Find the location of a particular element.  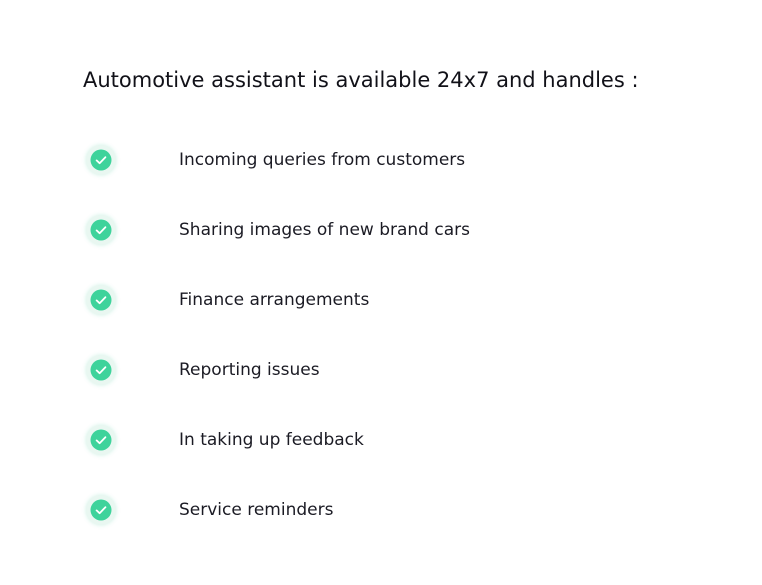

feature-label: Reporting issues is located at coordinates (249, 370).